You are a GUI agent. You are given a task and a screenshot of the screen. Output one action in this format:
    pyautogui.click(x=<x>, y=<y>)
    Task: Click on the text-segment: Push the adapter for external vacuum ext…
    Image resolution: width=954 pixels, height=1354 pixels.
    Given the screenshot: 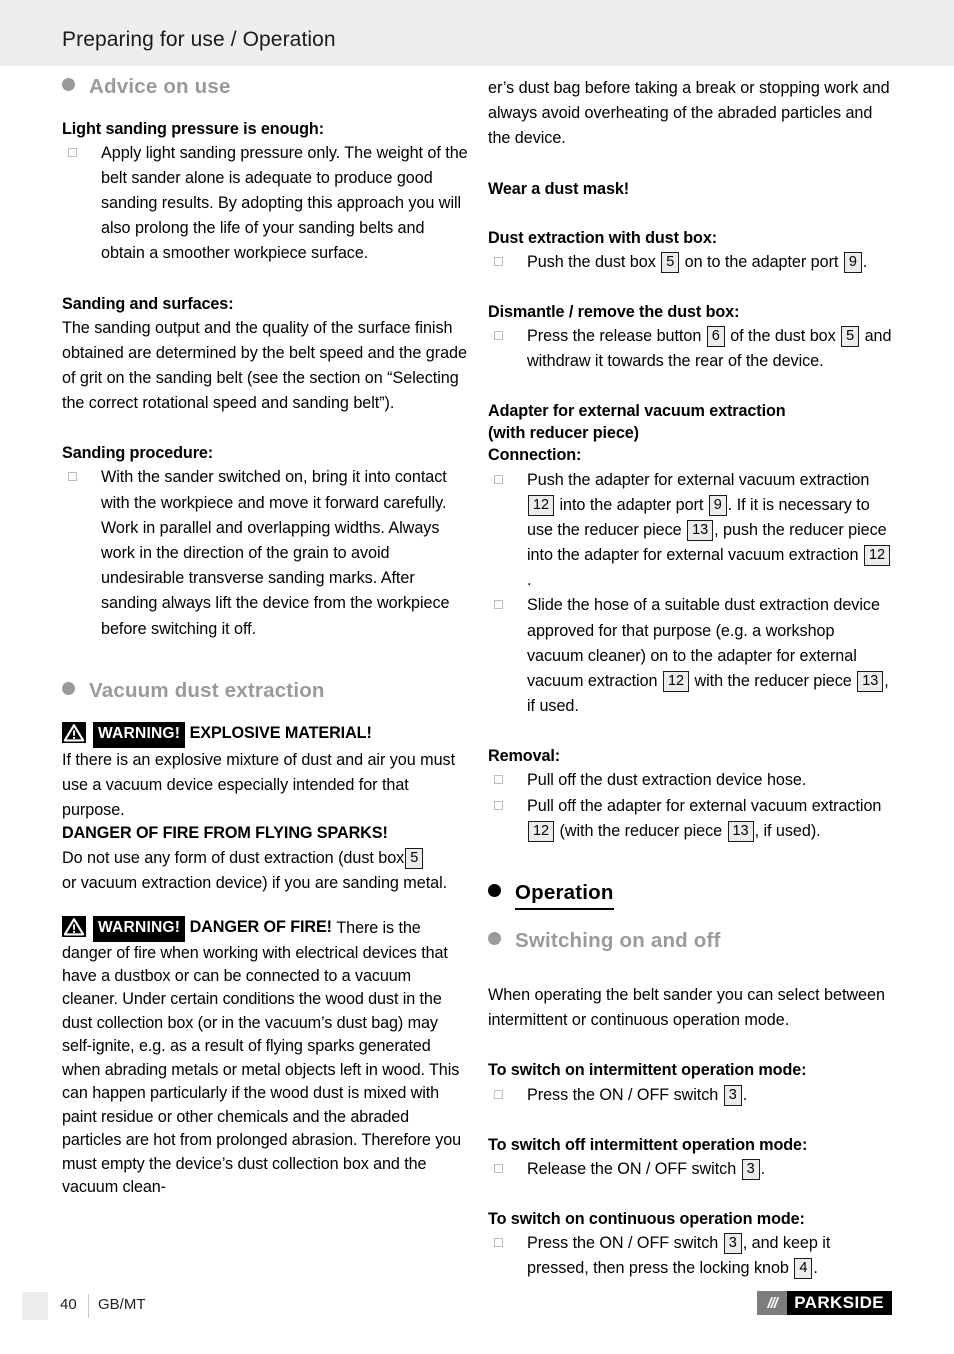 What is the action you would take?
    pyautogui.click(x=698, y=479)
    